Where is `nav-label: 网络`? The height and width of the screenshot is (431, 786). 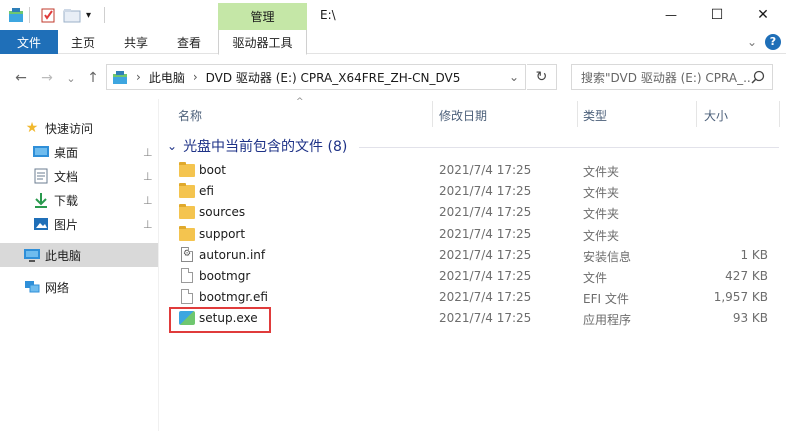
nav-label: 网络 is located at coordinates (57, 287).